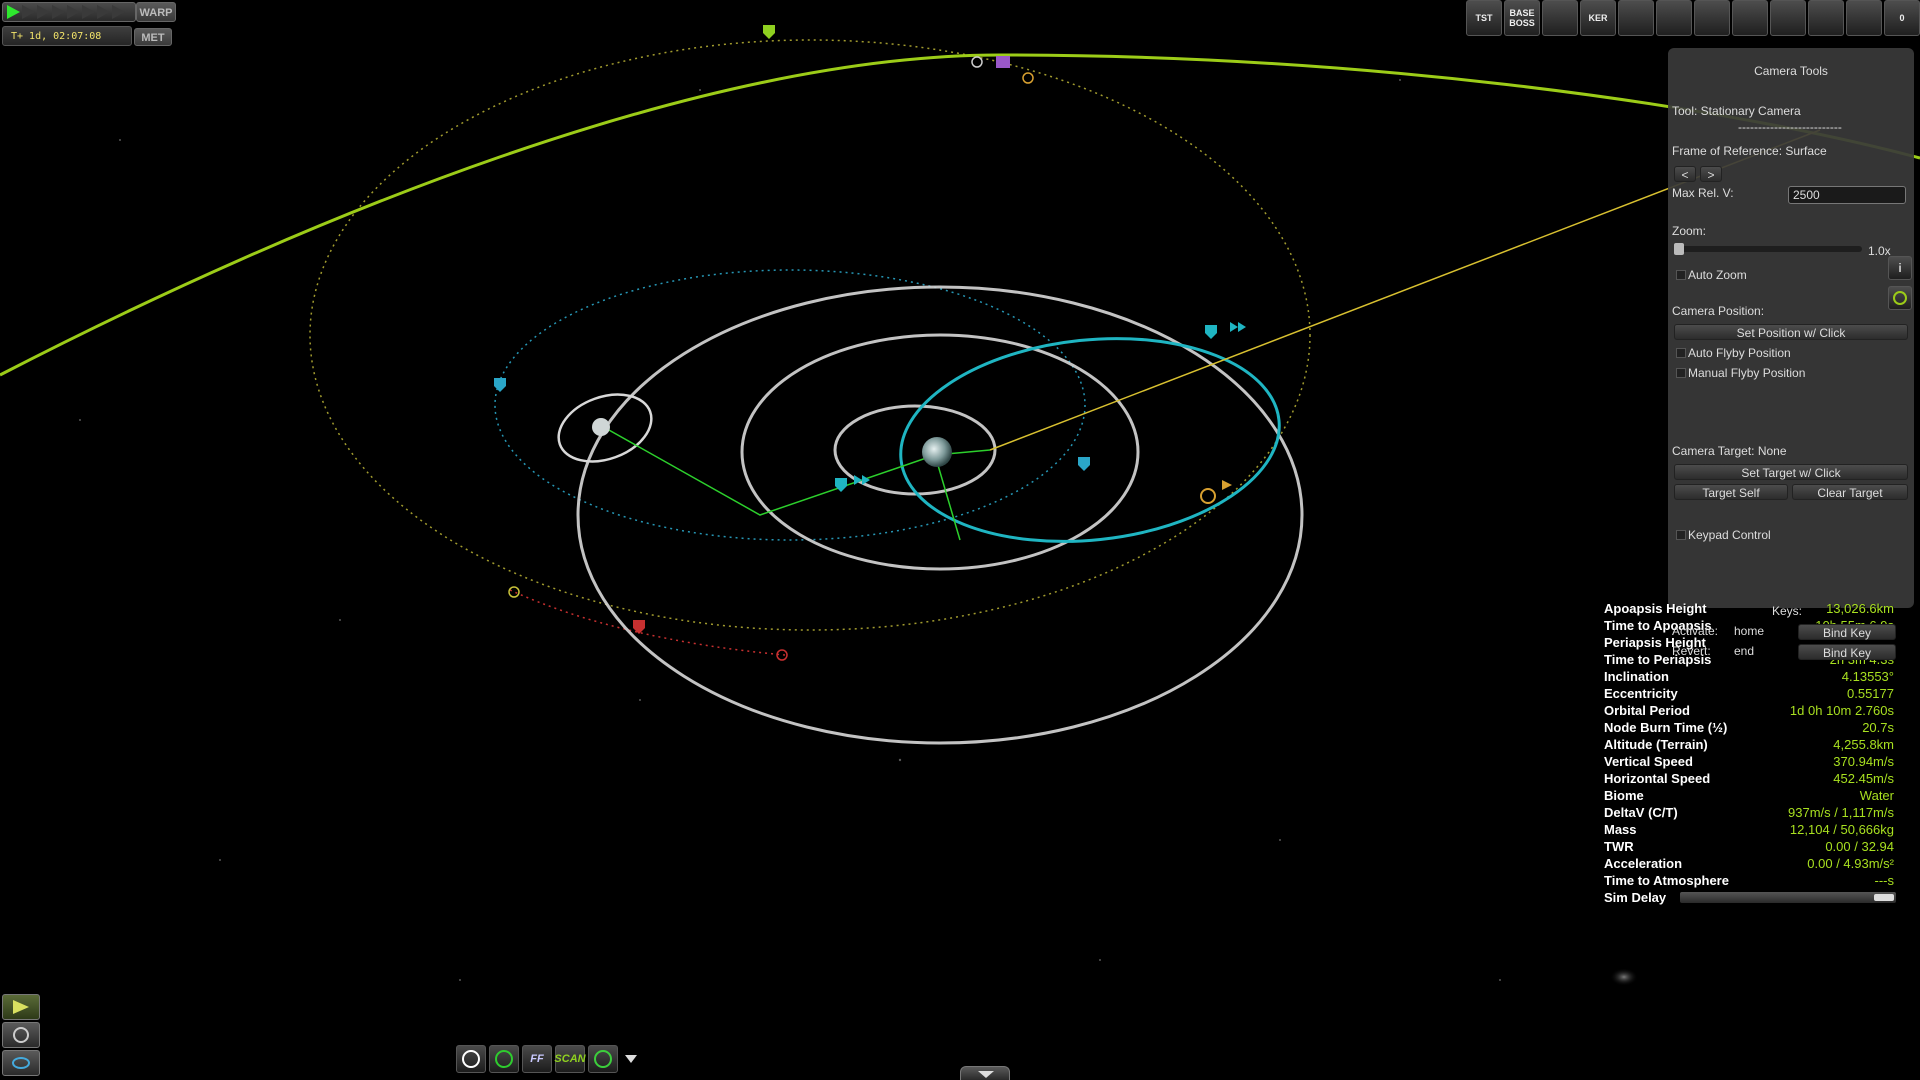  Describe the element at coordinates (1876, 795) in the screenshot. I see `flight-info-value: Water` at that location.